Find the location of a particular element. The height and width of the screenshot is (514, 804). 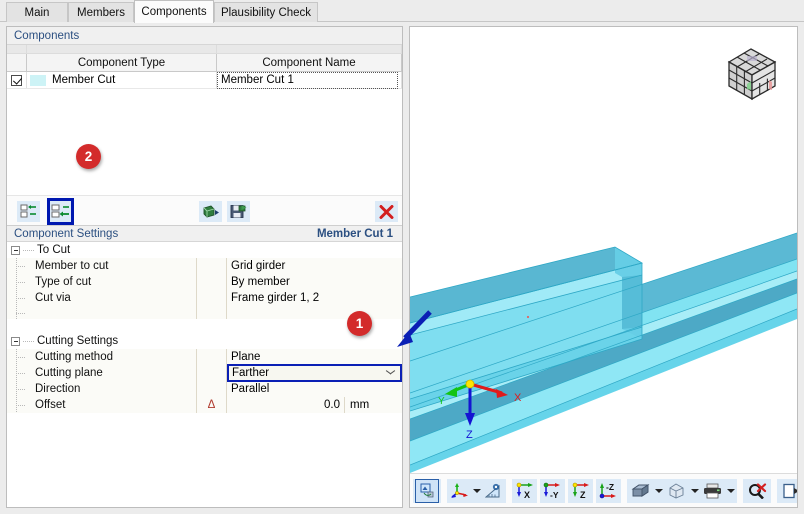

tree-row-value: Parallel is located at coordinates (314, 389).